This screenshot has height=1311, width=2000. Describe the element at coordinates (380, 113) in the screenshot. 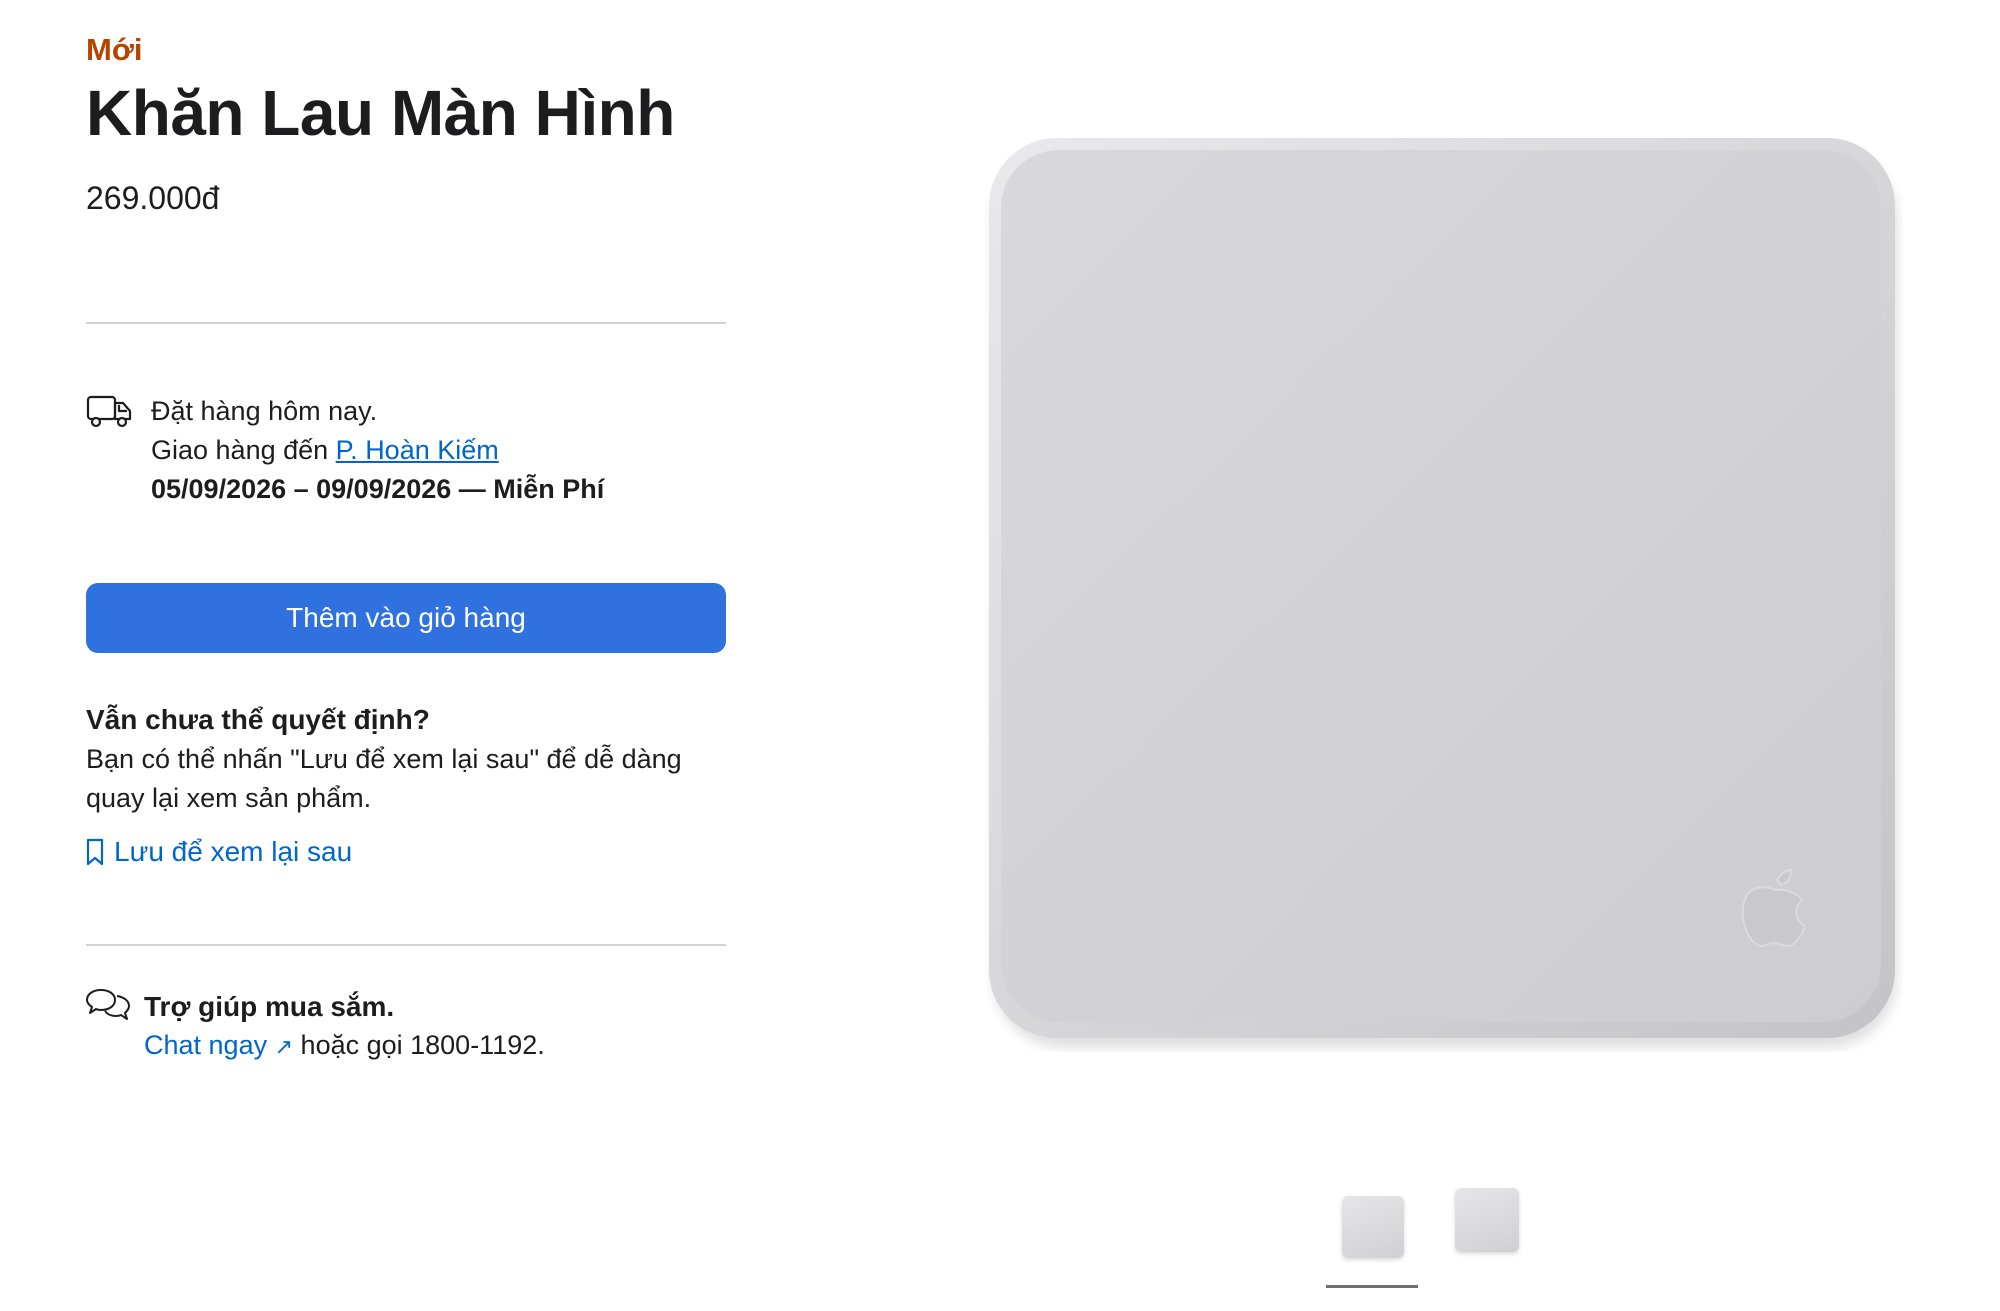

I see `product-title: Khăn Lau Màn Hình` at that location.